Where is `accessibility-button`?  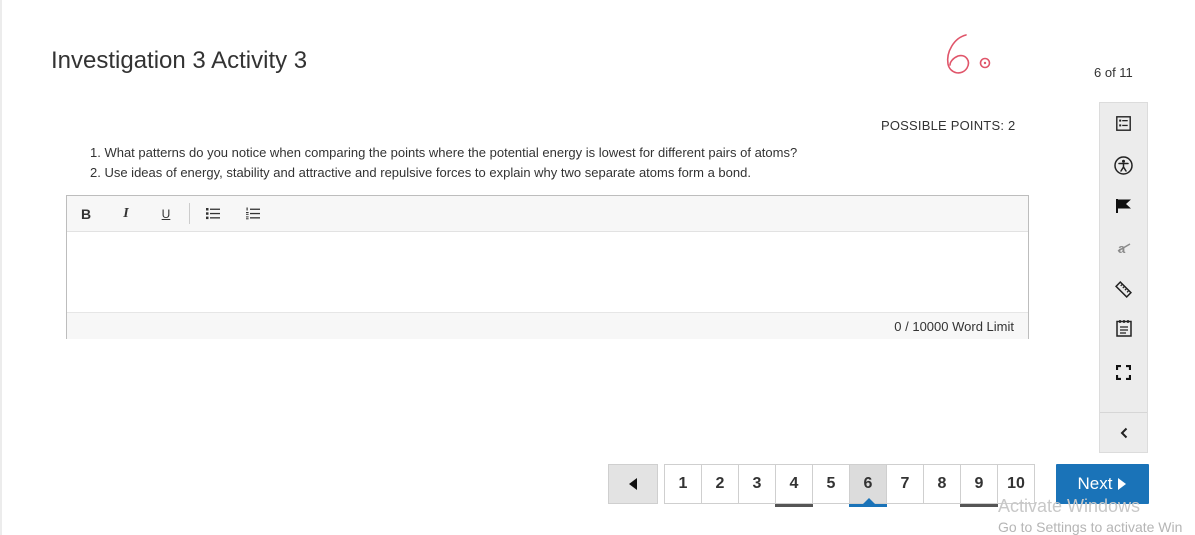 accessibility-button is located at coordinates (1123, 165).